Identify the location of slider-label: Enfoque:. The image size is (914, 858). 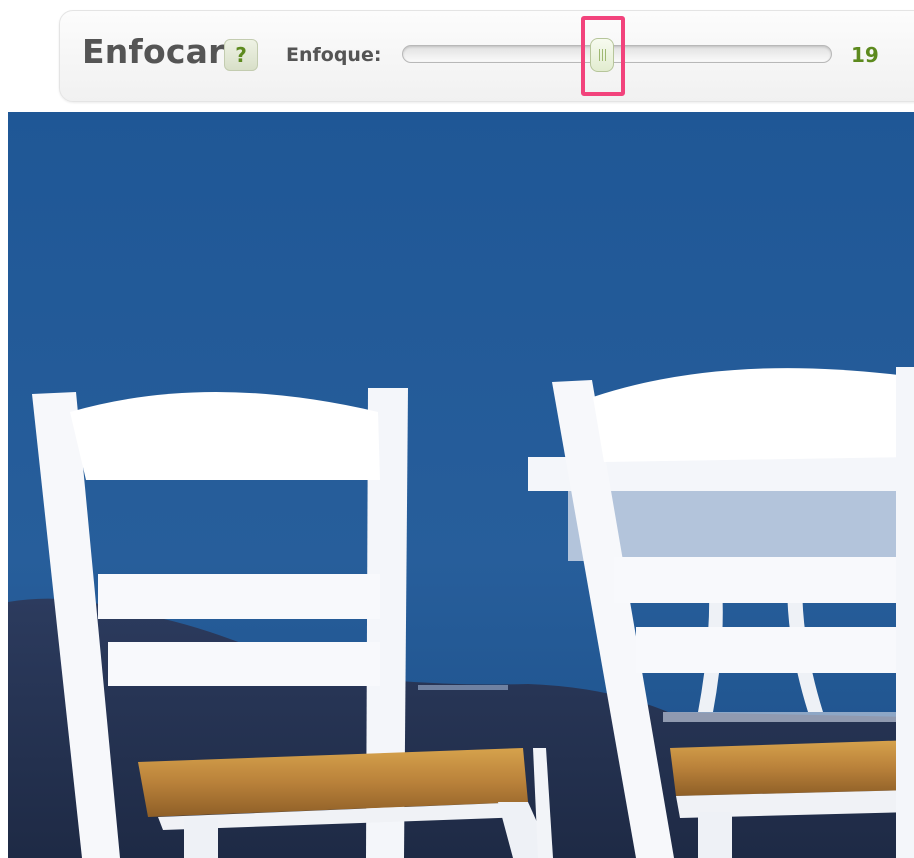
(334, 55).